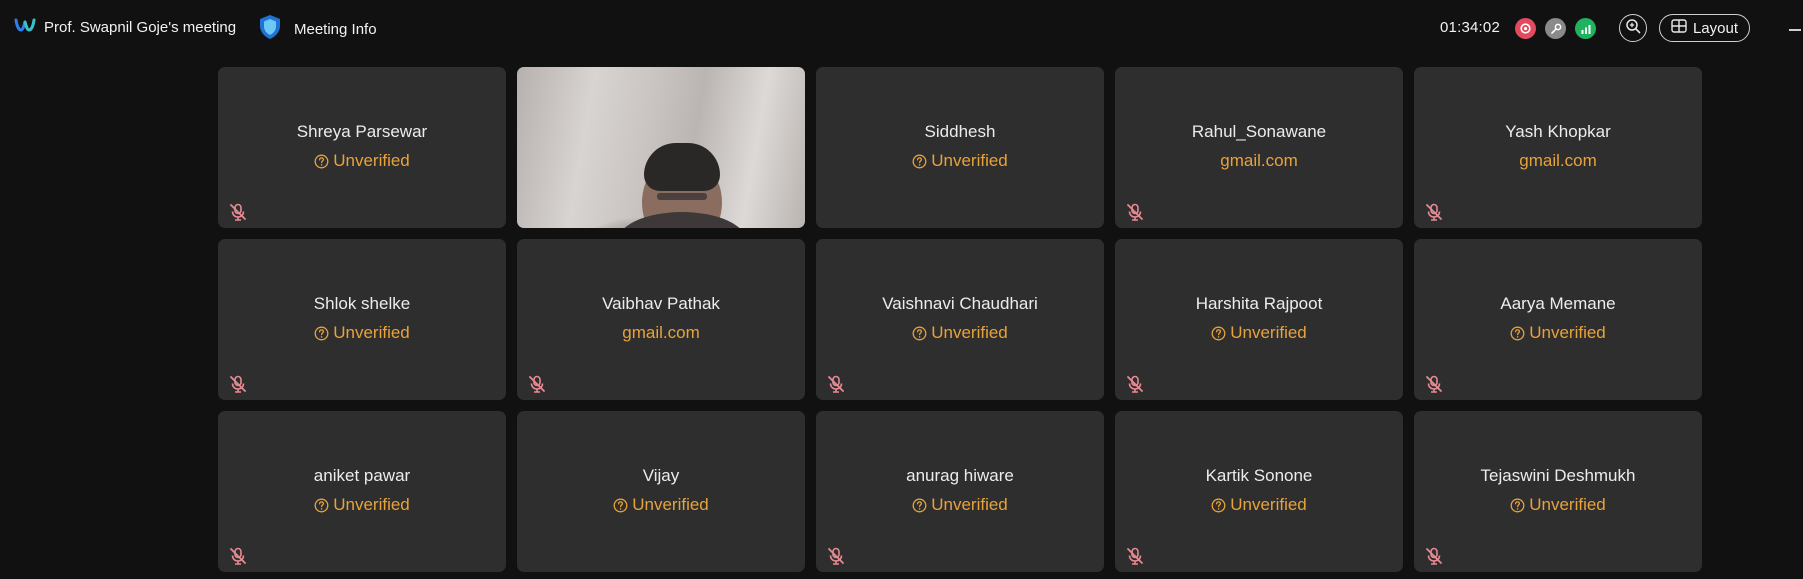  I want to click on participant-video, so click(661, 147).